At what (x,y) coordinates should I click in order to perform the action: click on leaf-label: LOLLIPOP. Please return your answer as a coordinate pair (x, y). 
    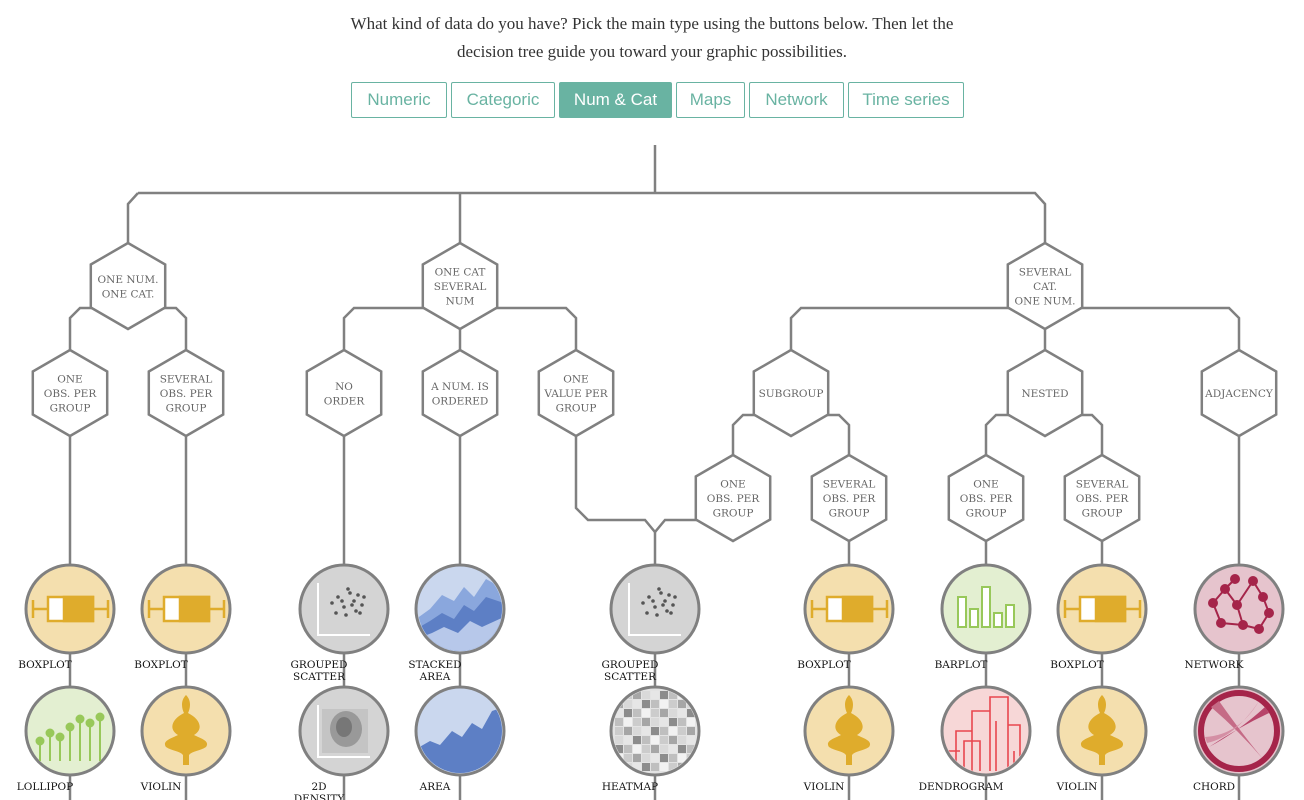
    Looking at the image, I should click on (45, 787).